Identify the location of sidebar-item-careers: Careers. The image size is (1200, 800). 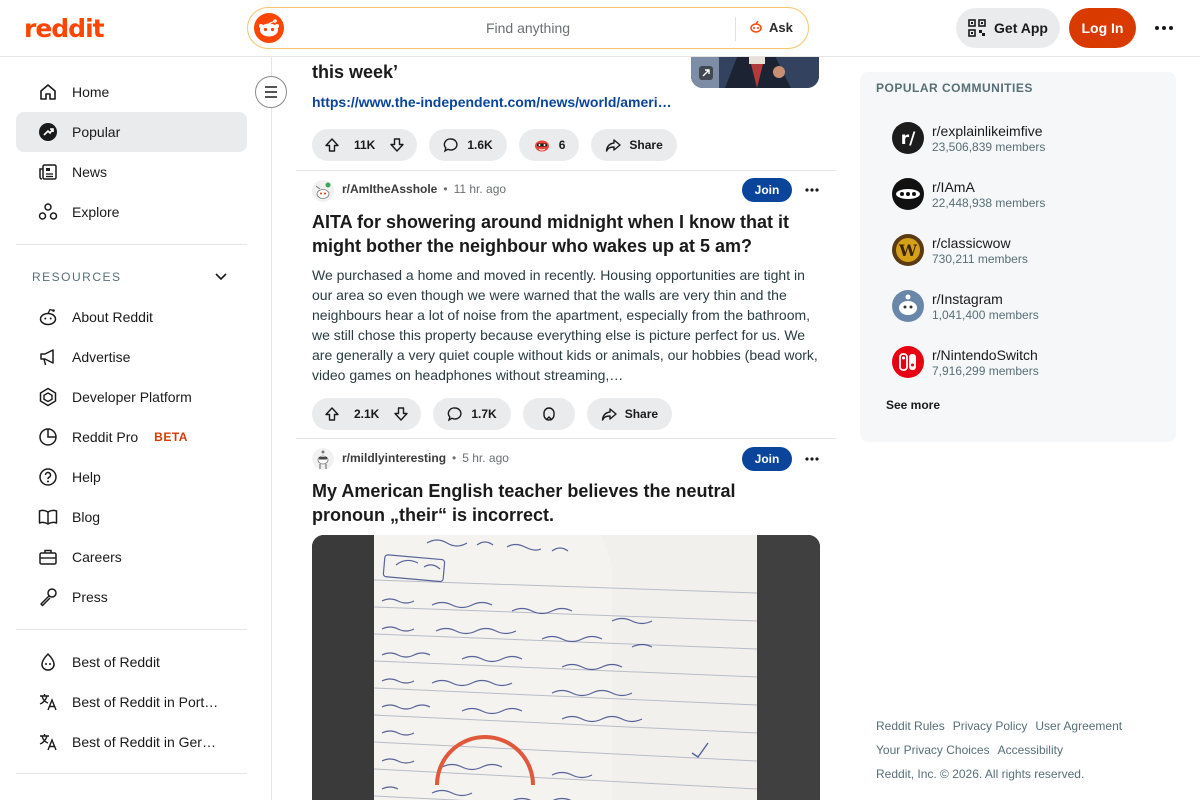
(131, 557).